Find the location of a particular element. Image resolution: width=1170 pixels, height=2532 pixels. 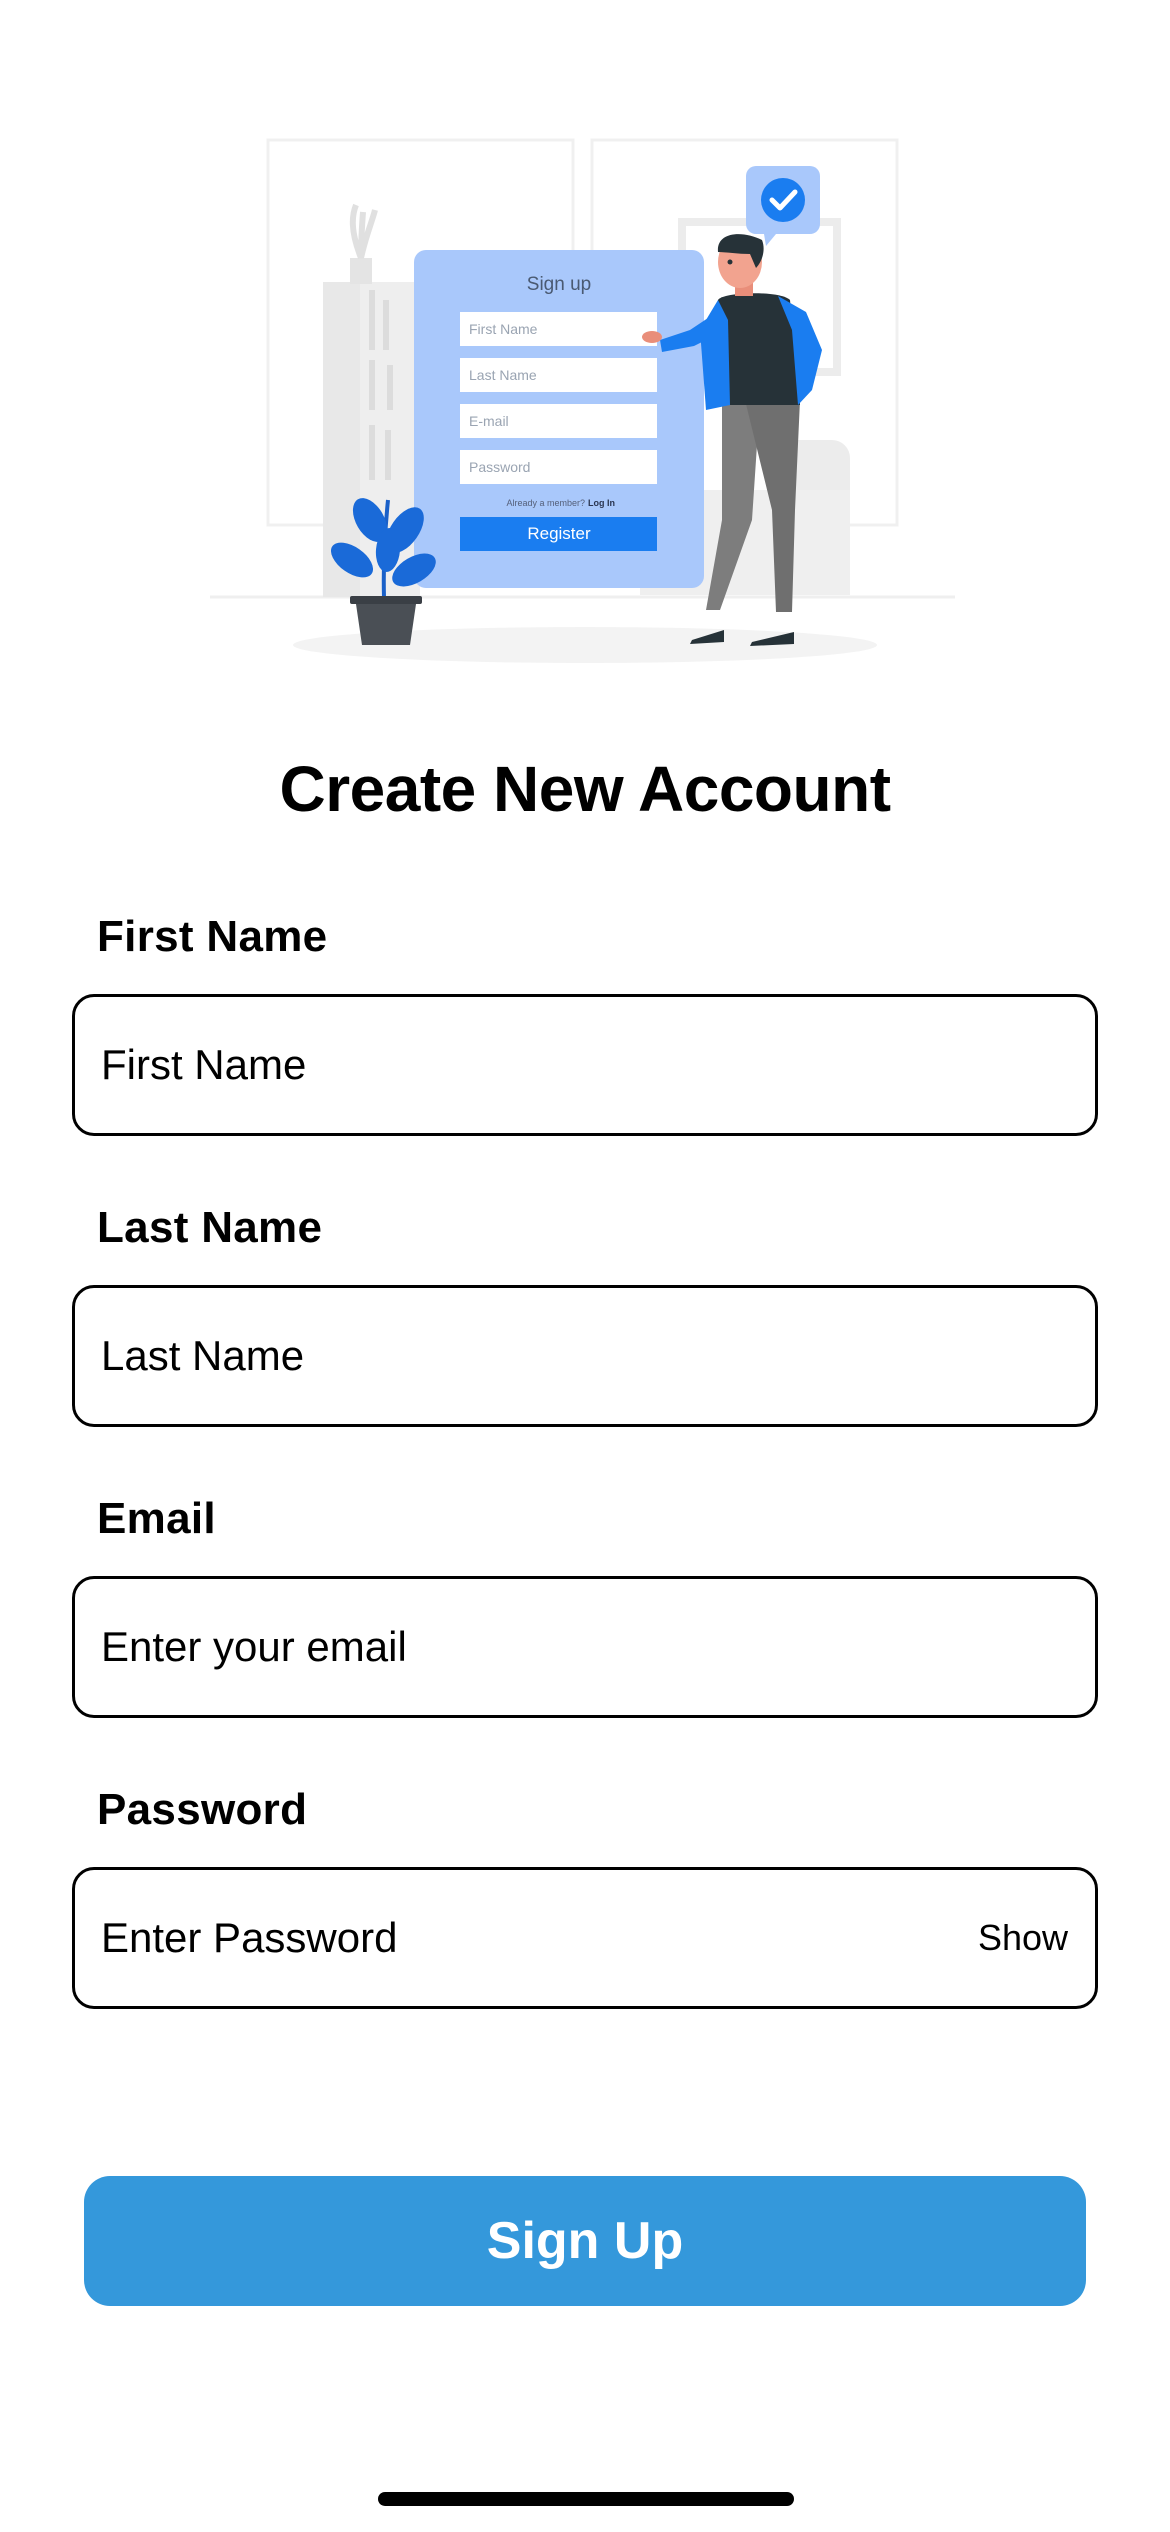

page-title: Create New Account is located at coordinates (585, 789).